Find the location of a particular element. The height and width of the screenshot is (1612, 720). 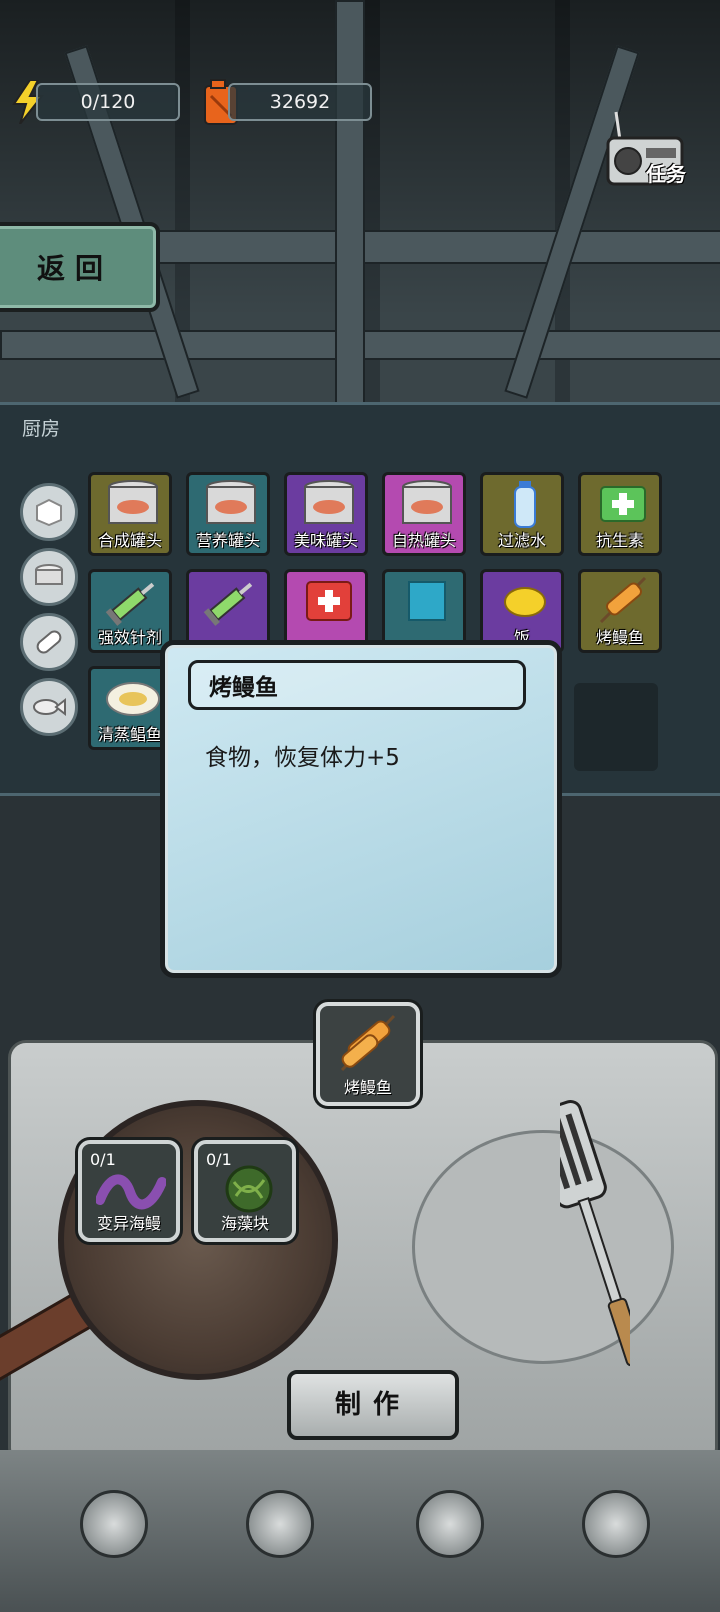

category-fish-icon is located at coordinates (49, 707).